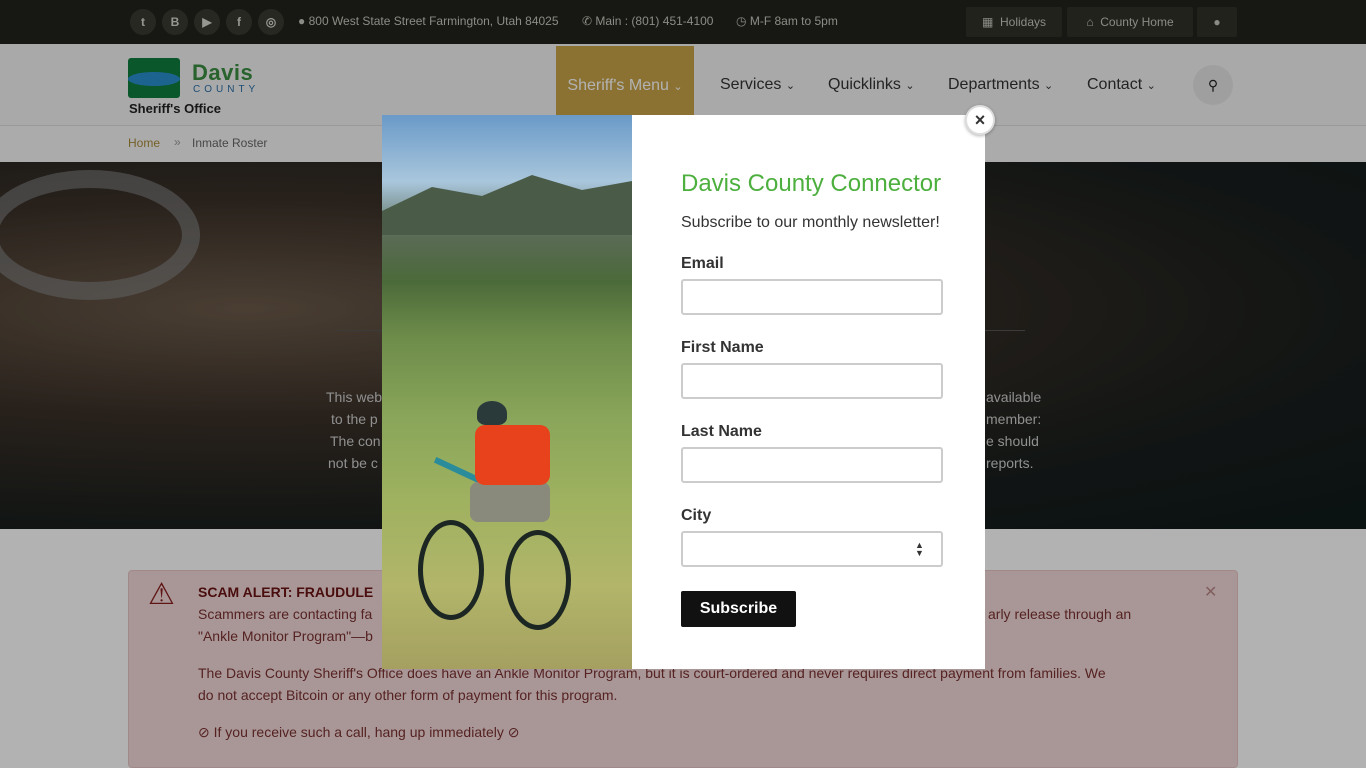 This screenshot has height=768, width=1366. What do you see at coordinates (980, 120) in the screenshot?
I see `modal-close-button: ×` at bounding box center [980, 120].